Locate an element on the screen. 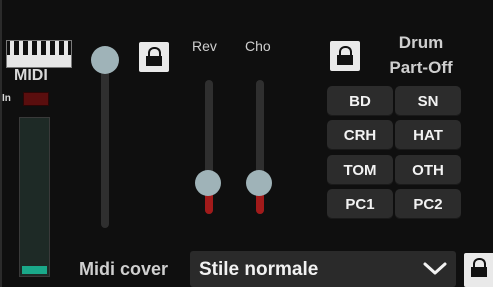 This screenshot has width=493, height=287. midi-cover-selected-value: Stile normale is located at coordinates (259, 269).